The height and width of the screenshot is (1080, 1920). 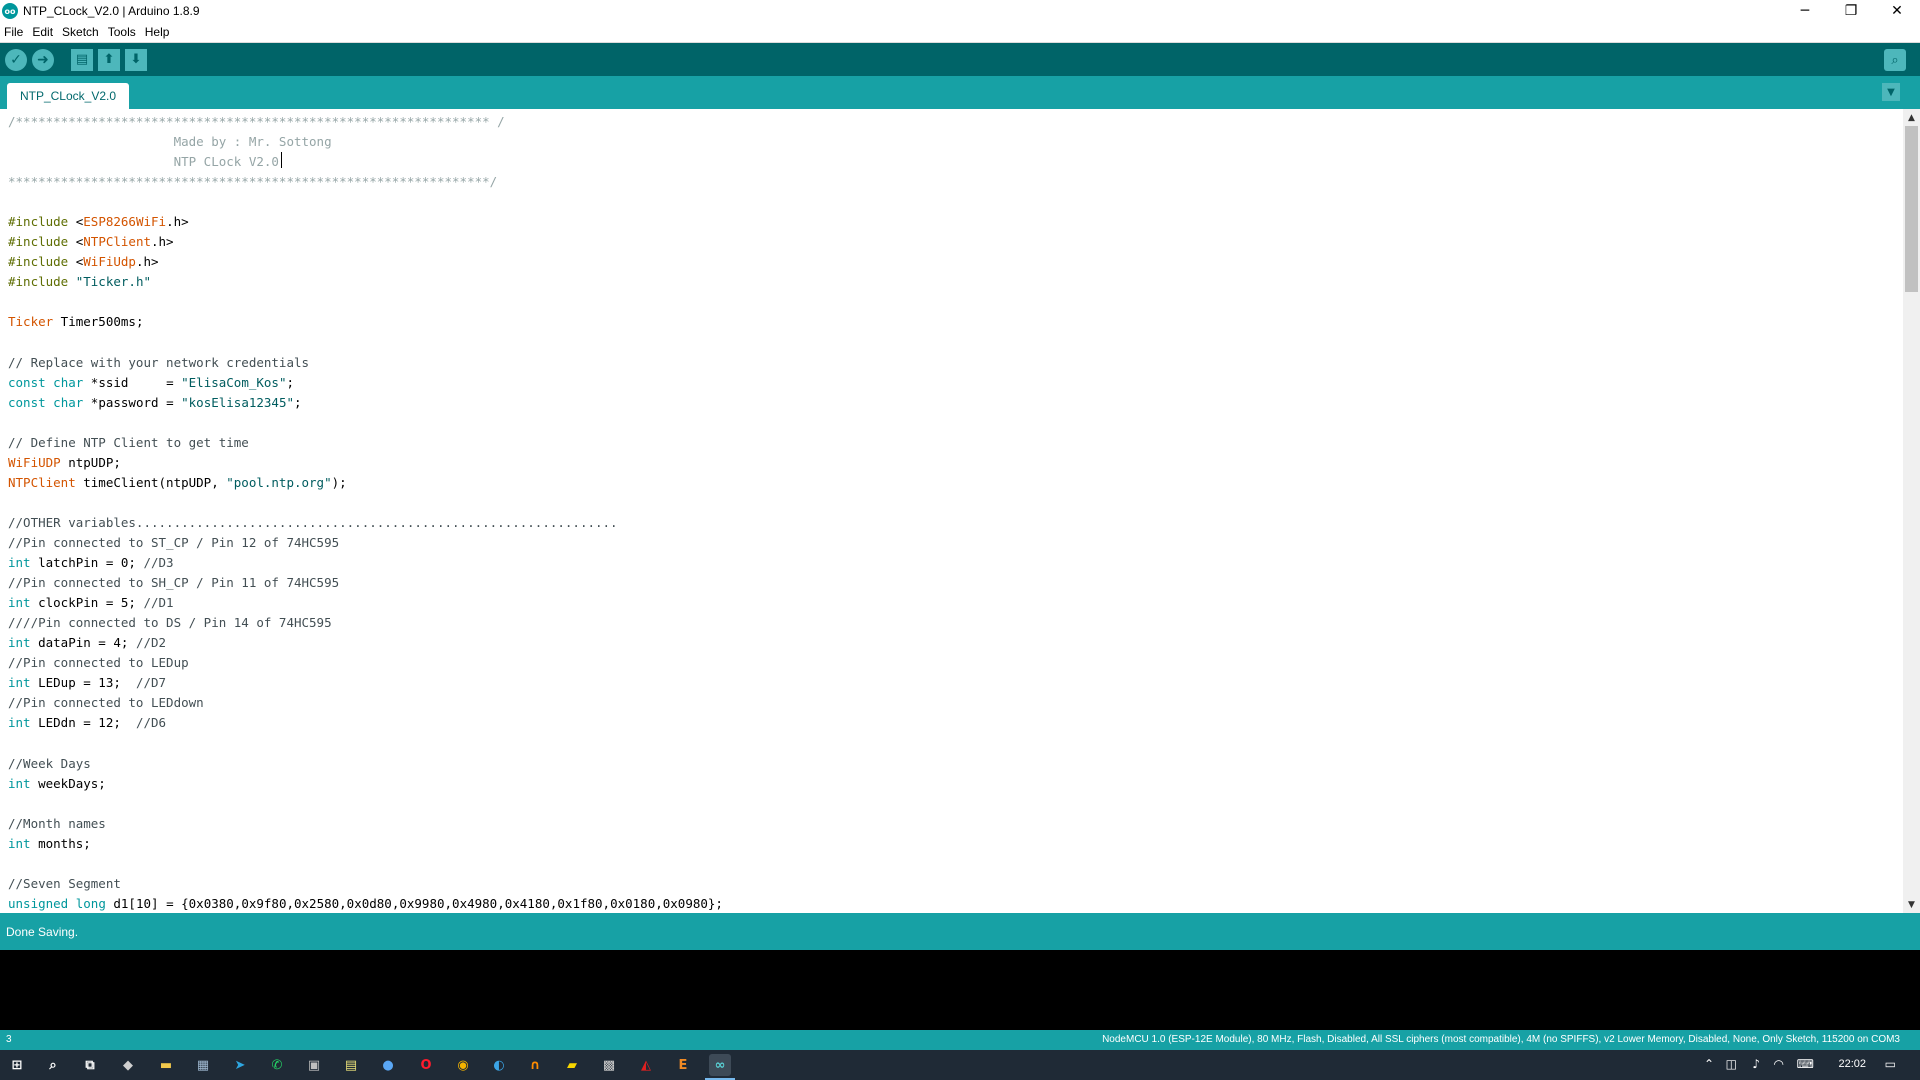 What do you see at coordinates (1911, 904) in the screenshot?
I see `scroll-down-icon: ▼` at bounding box center [1911, 904].